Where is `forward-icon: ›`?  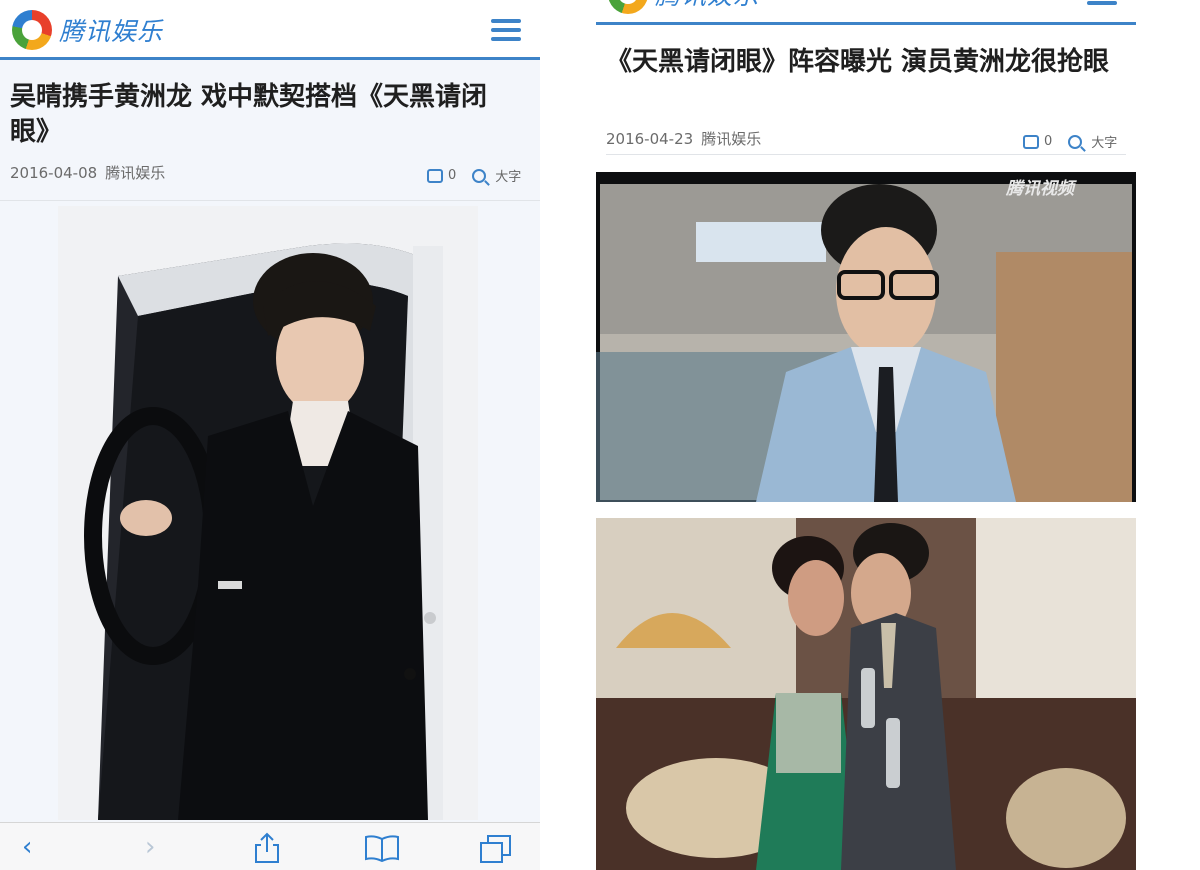
forward-icon: › is located at coordinates (150, 847).